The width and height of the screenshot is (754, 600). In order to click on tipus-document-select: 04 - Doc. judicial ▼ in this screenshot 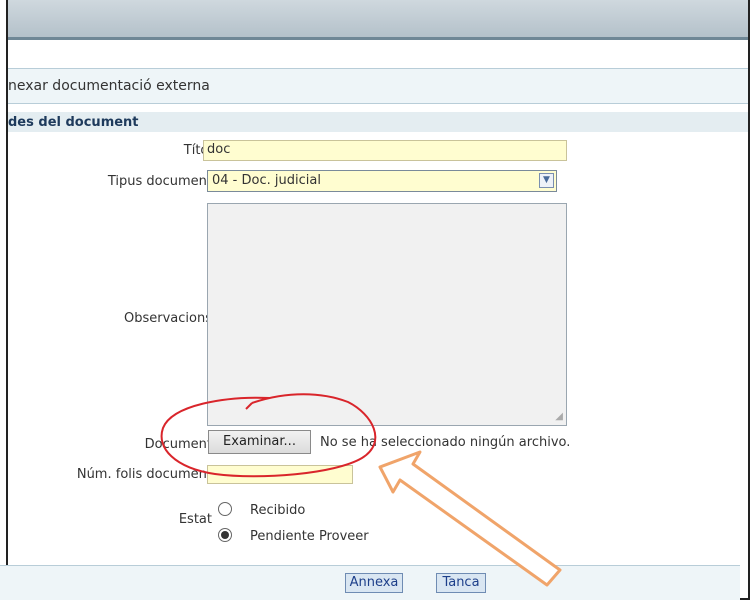, I will do `click(382, 181)`.